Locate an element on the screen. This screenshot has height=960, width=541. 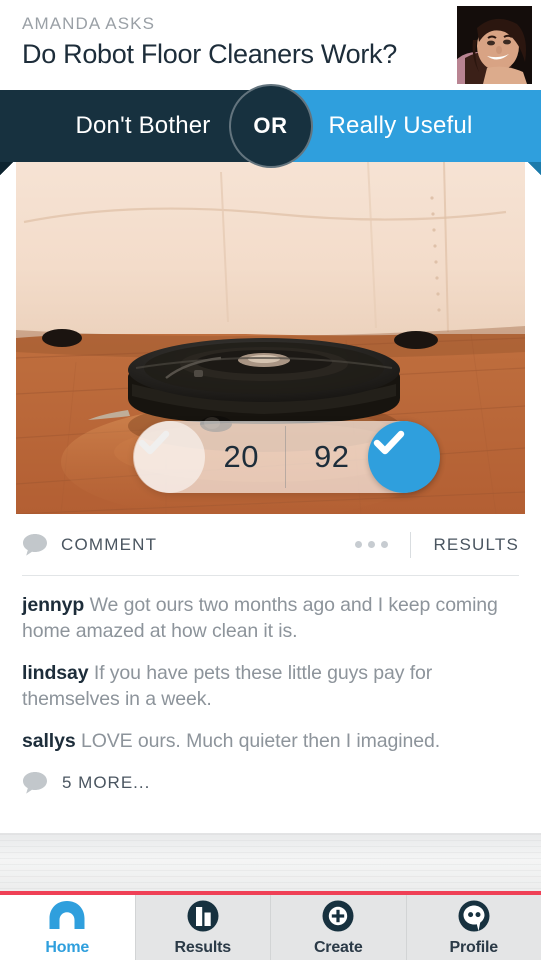
comment-username: sallys is located at coordinates (49, 741).